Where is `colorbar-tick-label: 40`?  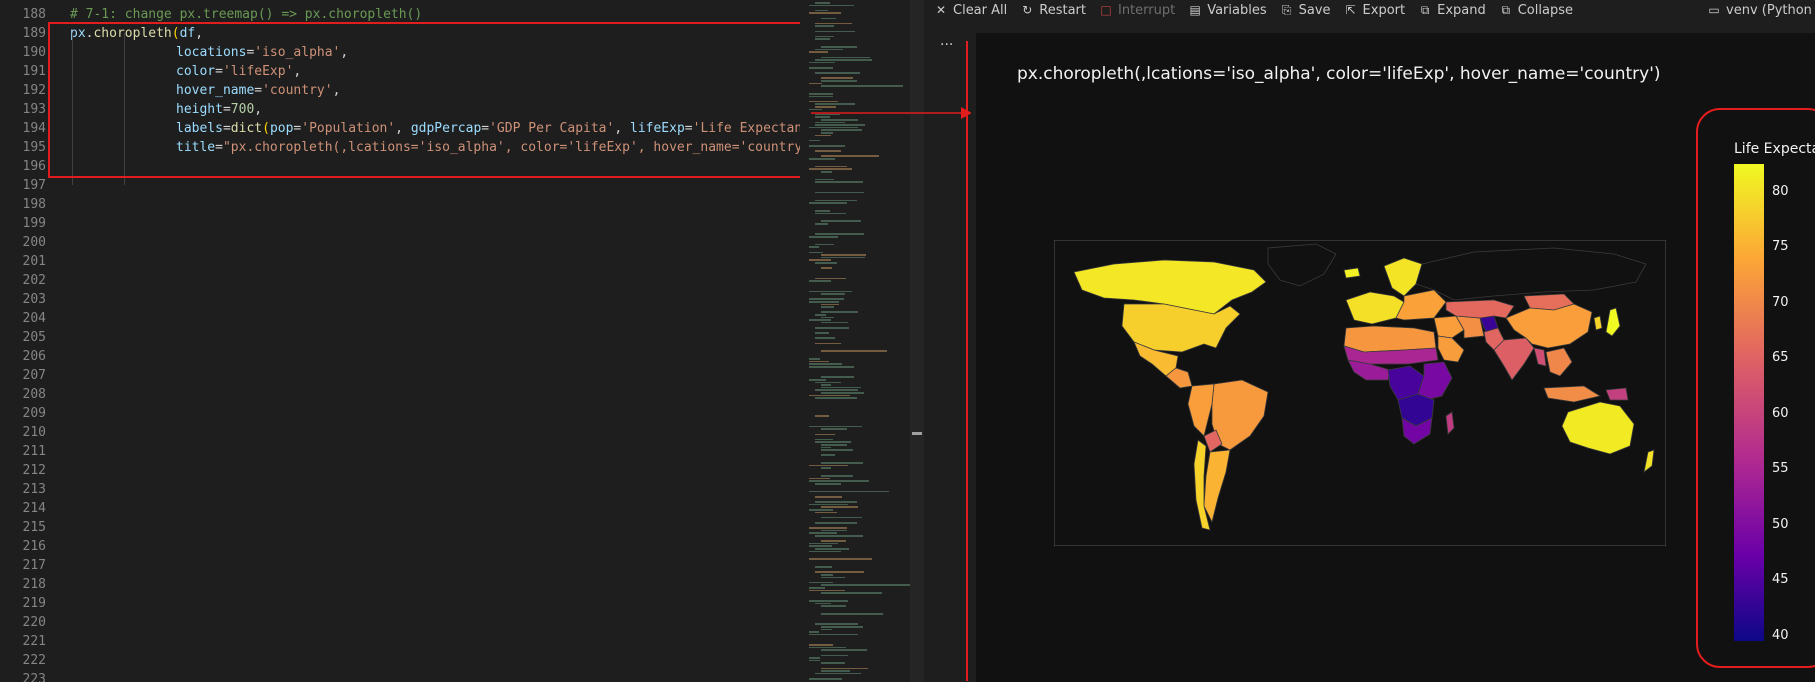
colorbar-tick-label: 40 is located at coordinates (1780, 635).